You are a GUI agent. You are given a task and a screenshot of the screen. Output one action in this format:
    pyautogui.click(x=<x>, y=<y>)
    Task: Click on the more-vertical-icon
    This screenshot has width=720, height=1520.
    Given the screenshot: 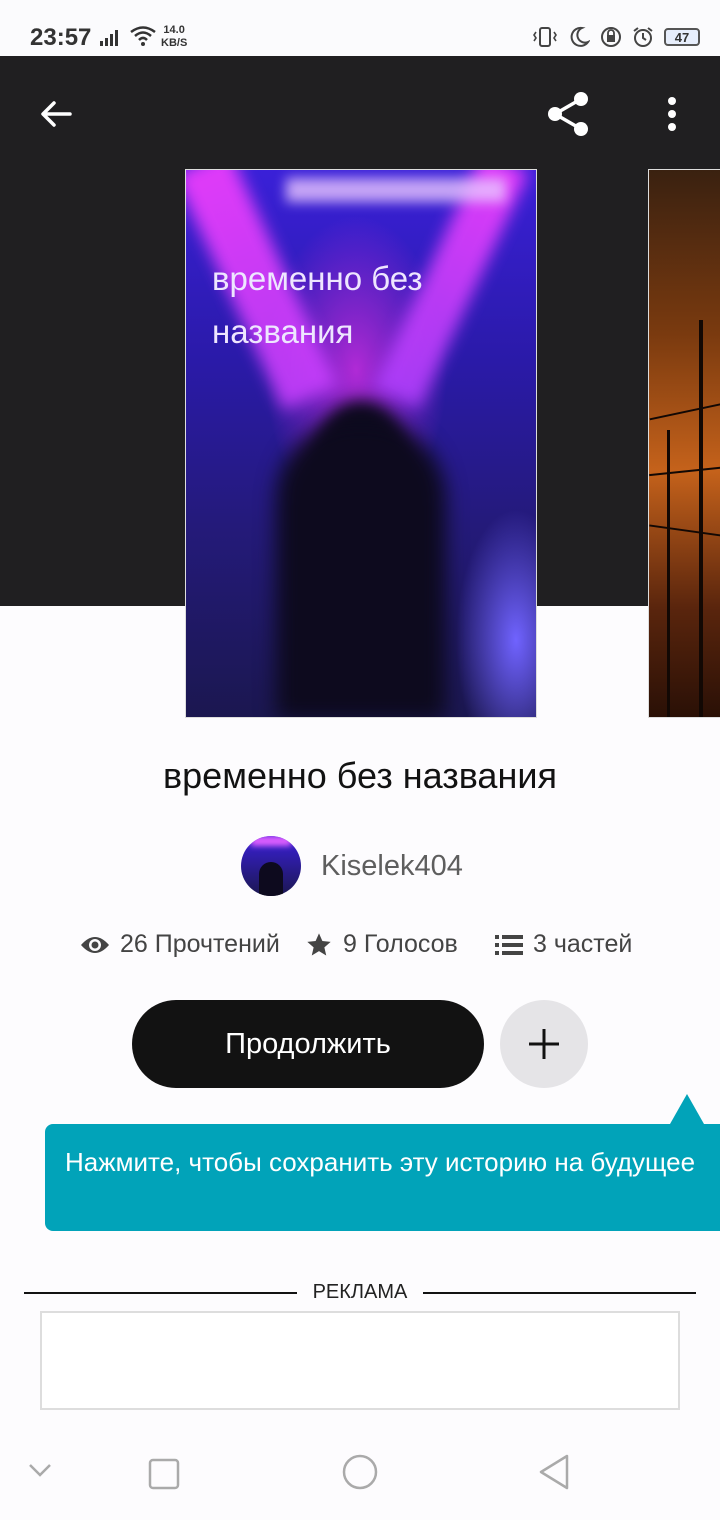 What is the action you would take?
    pyautogui.click(x=672, y=114)
    